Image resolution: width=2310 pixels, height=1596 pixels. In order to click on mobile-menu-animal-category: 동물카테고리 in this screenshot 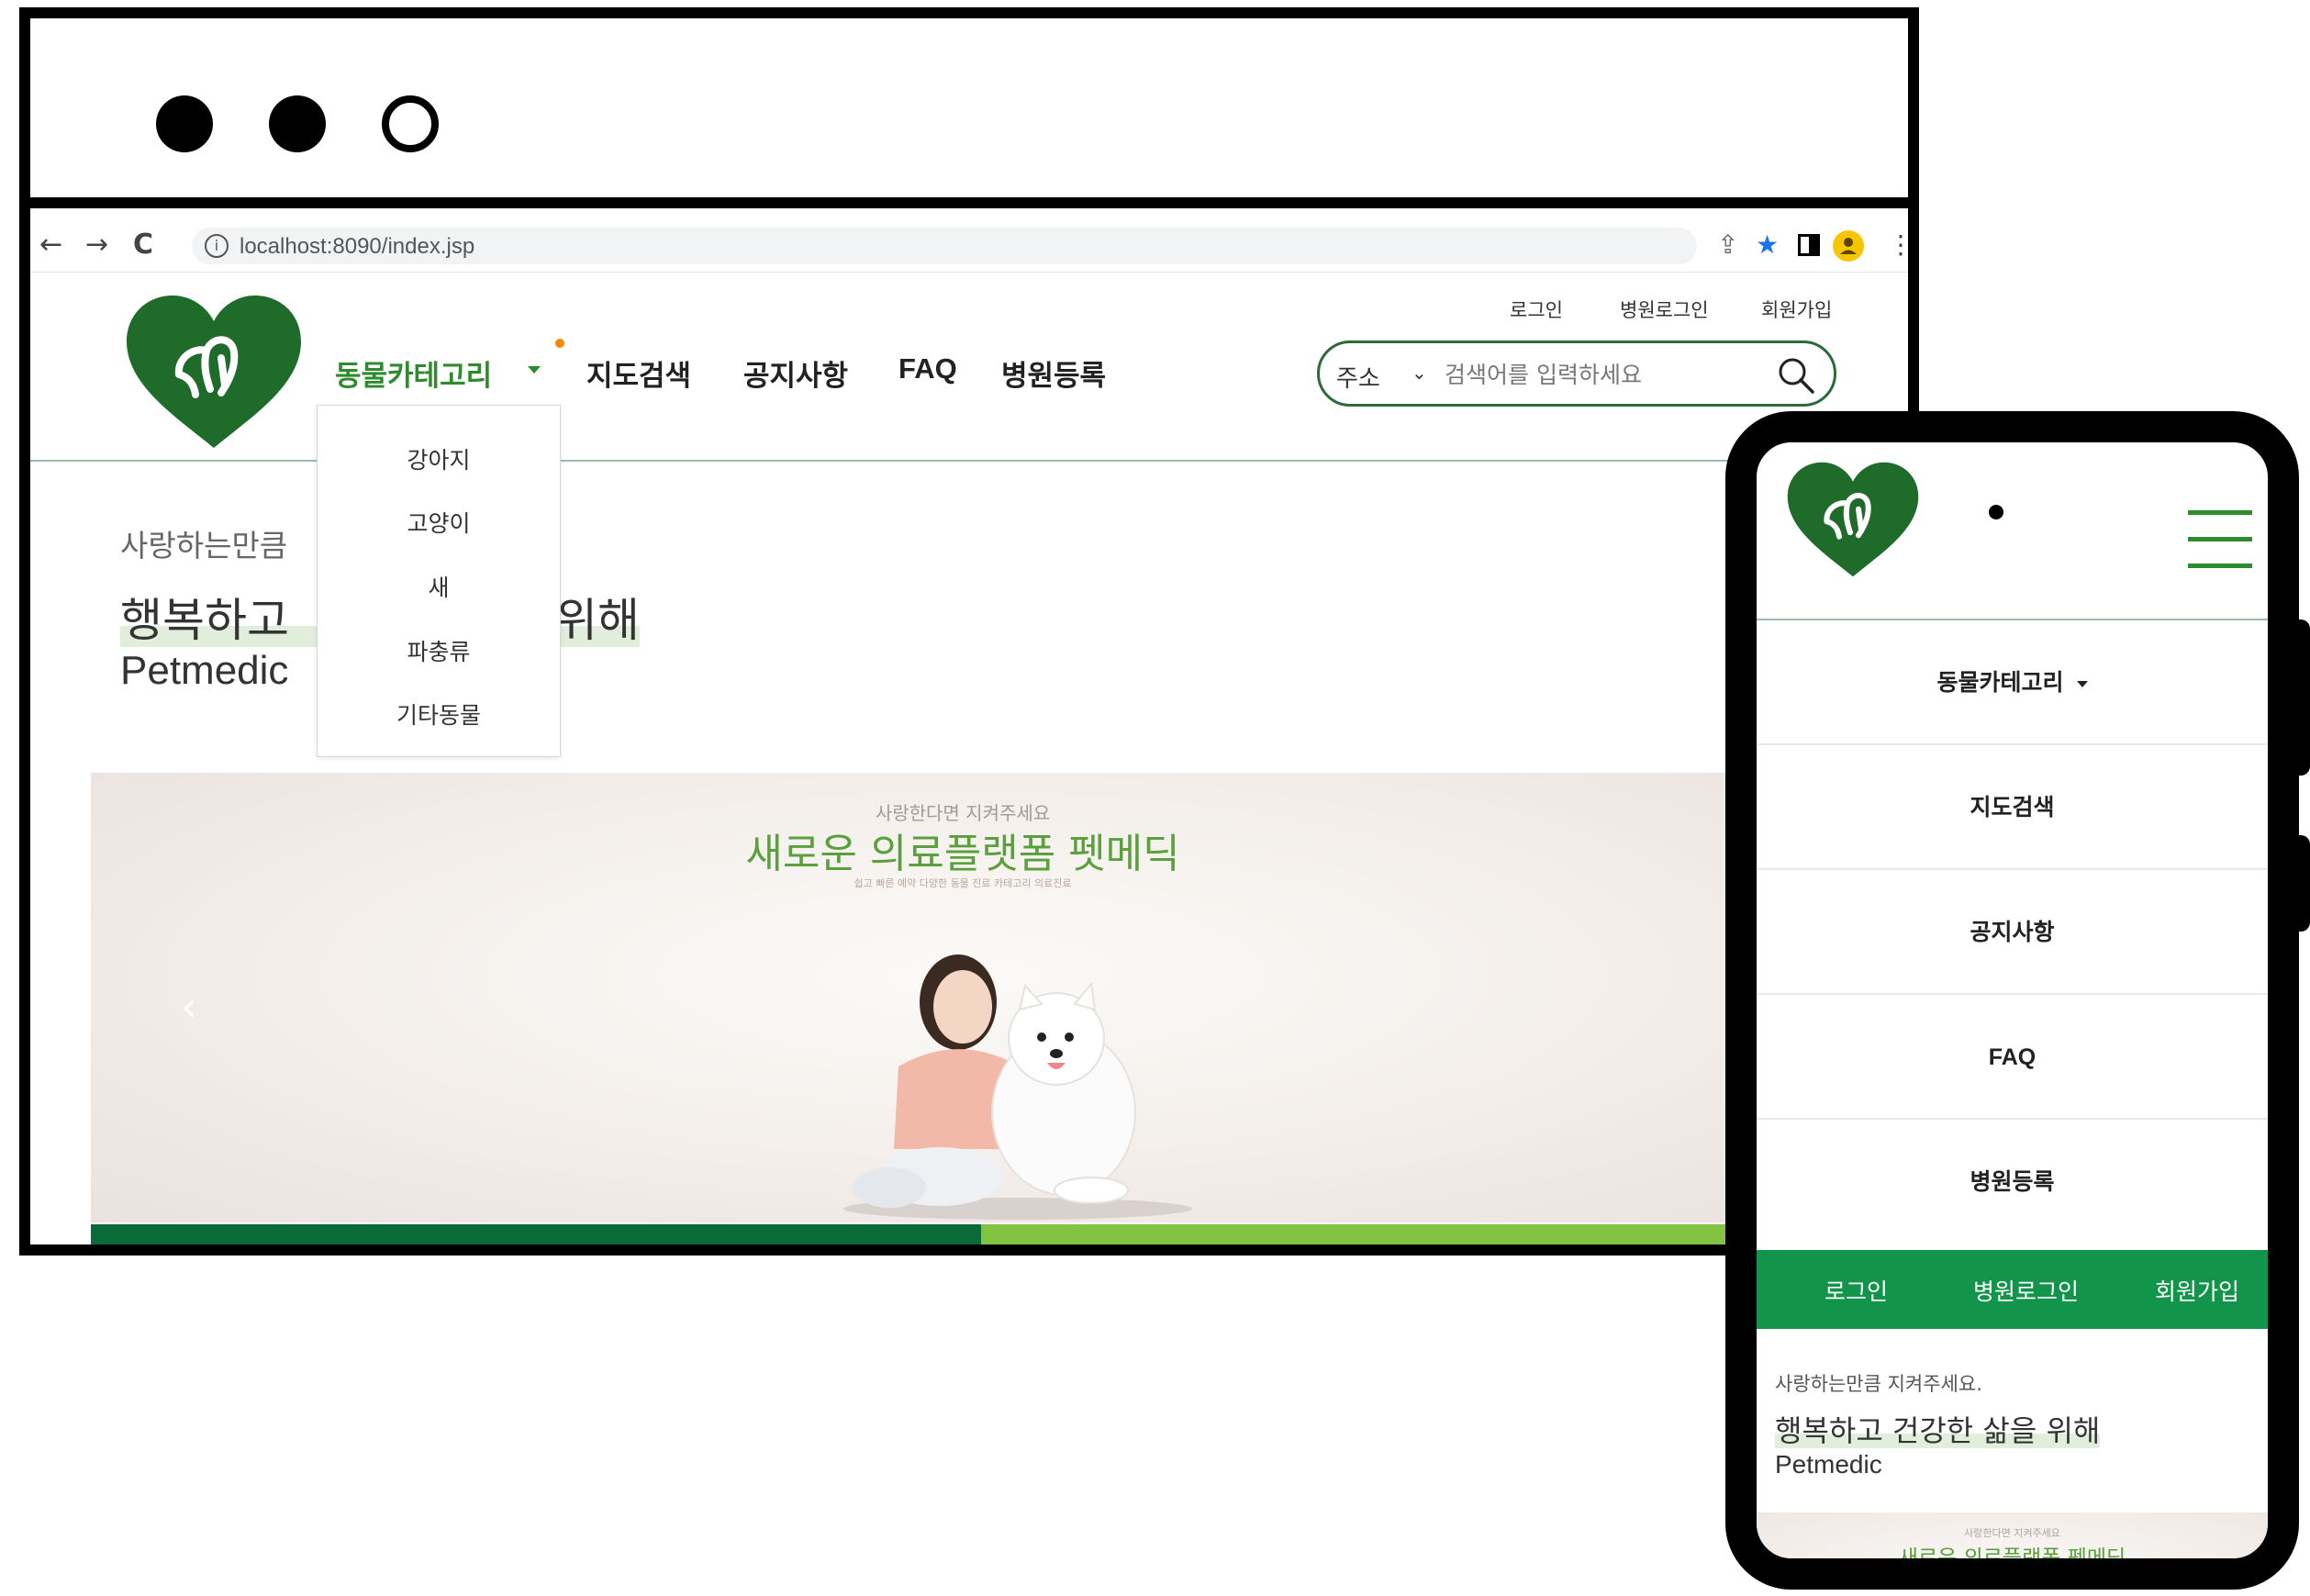, I will do `click(2013, 682)`.